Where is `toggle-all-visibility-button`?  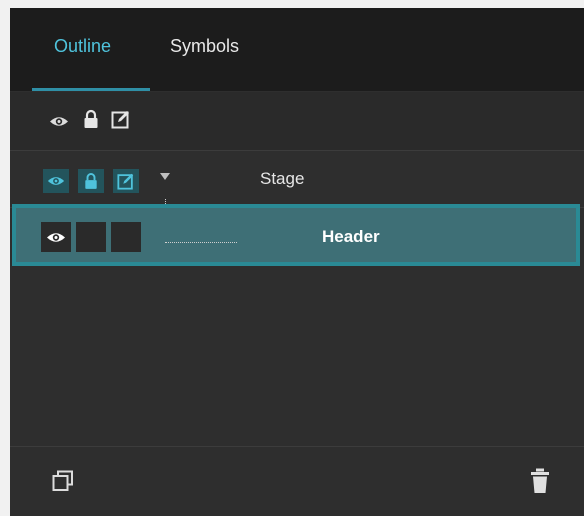 toggle-all-visibility-button is located at coordinates (59, 121).